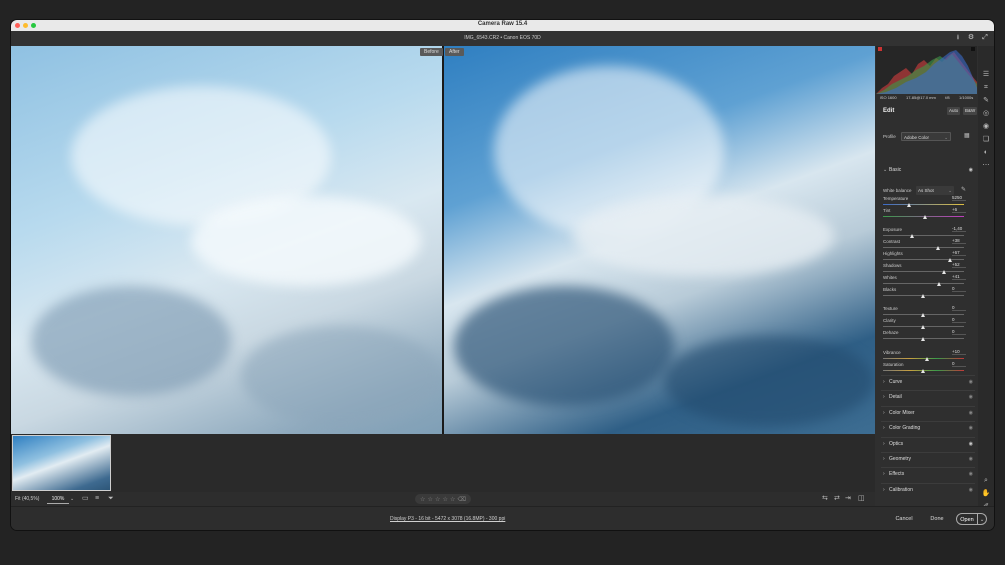  What do you see at coordinates (927, 292) in the screenshot?
I see `slider-blacks: Blacks 0` at bounding box center [927, 292].